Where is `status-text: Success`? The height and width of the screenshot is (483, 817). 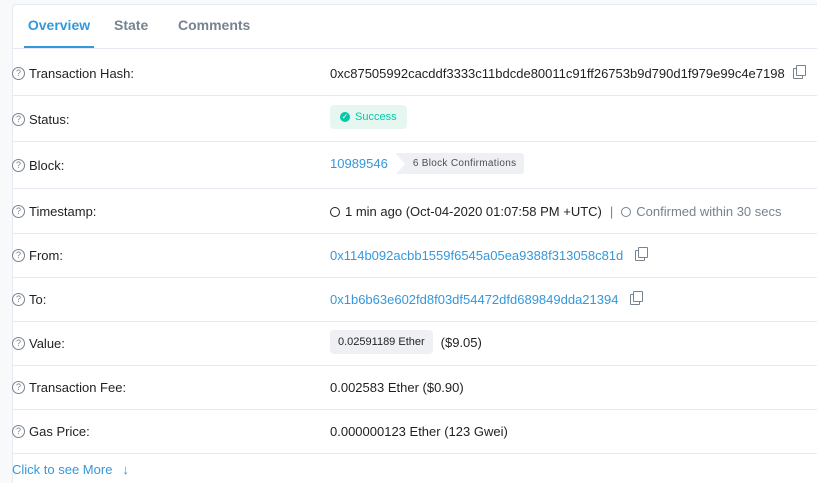 status-text: Success is located at coordinates (376, 117).